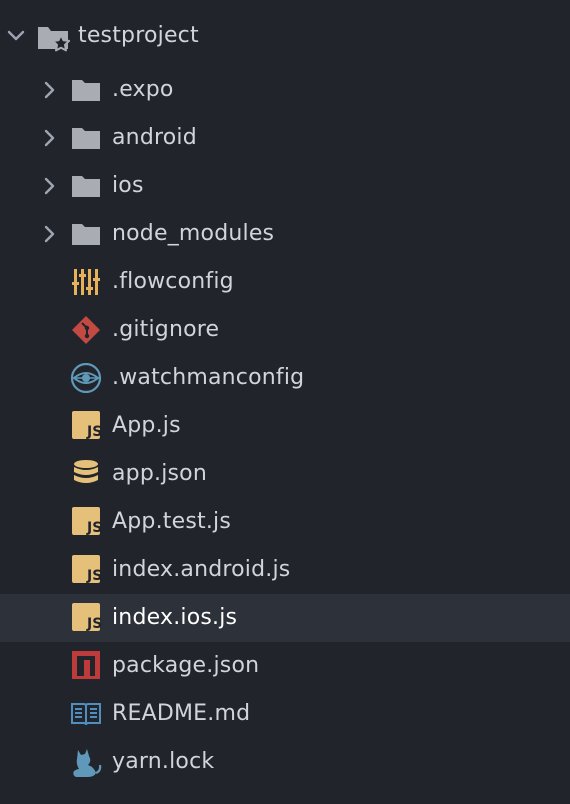 The height and width of the screenshot is (804, 570). Describe the element at coordinates (285, 234) in the screenshot. I see `tree-item-node-modules: node_modules` at that location.